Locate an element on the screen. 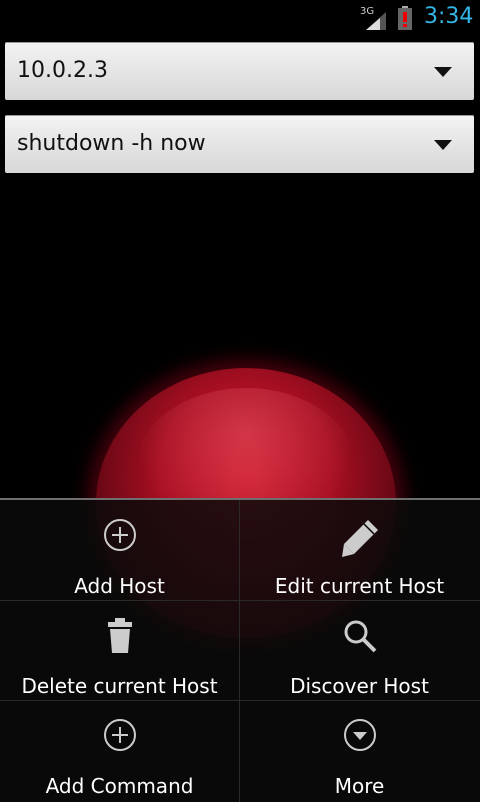  menu-item-label: Add Command is located at coordinates (119, 786).